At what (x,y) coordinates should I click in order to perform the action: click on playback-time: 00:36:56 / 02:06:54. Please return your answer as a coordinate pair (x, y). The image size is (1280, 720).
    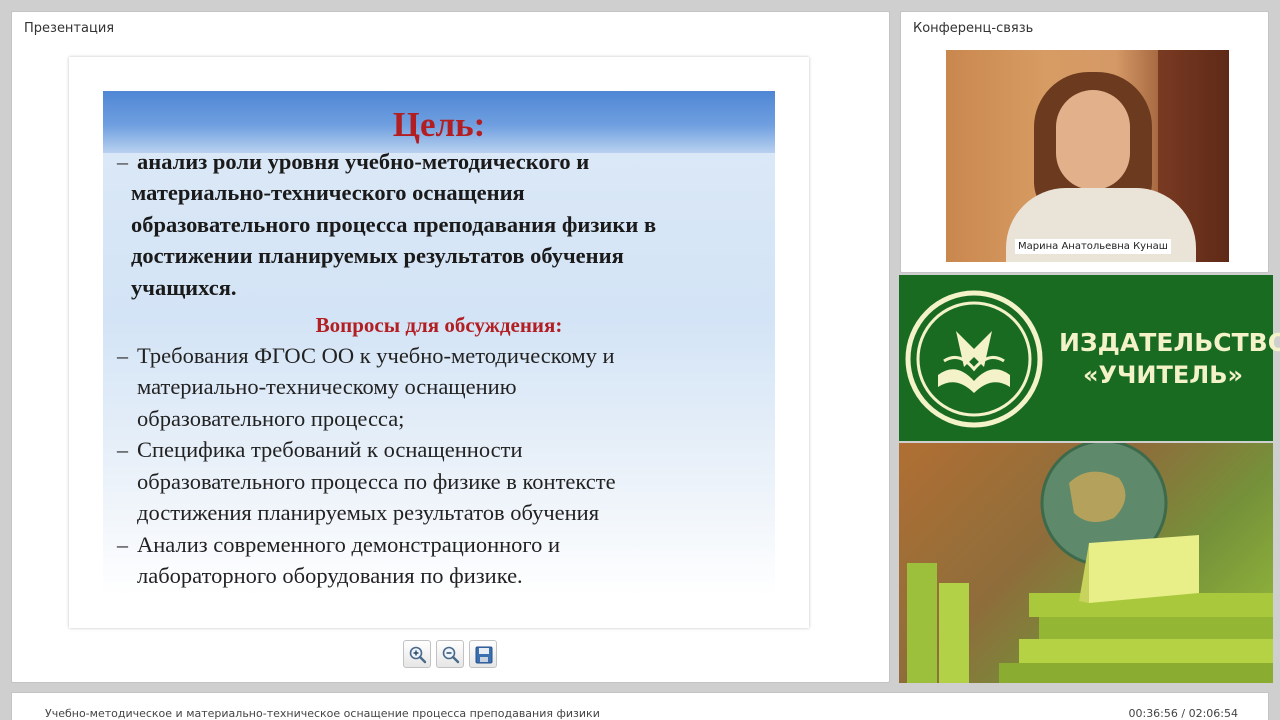
    Looking at the image, I should click on (1183, 713).